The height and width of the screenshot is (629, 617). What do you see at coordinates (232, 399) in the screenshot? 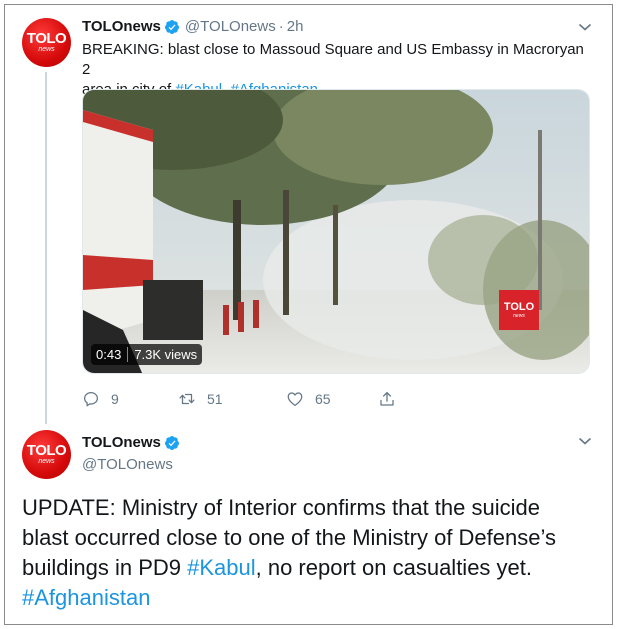
I see `retweet-button: 51` at bounding box center [232, 399].